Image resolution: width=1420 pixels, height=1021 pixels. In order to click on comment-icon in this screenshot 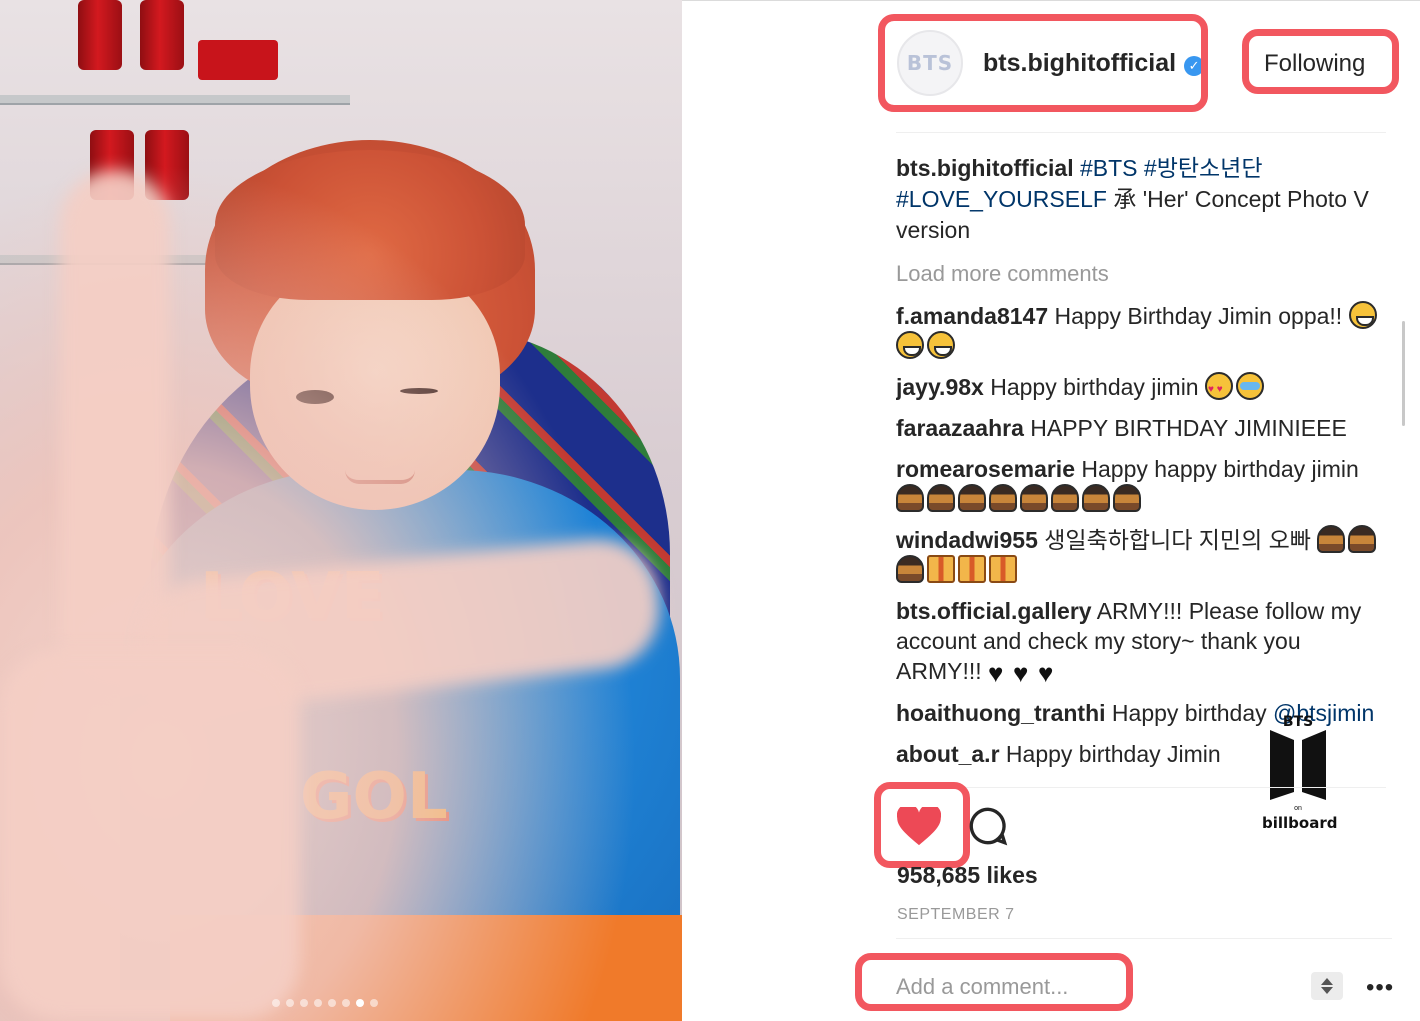, I will do `click(988, 826)`.